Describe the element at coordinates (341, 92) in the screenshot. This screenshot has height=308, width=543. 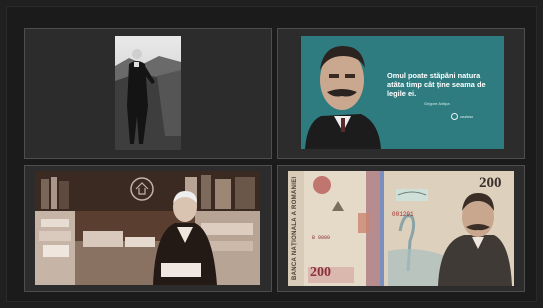
I see `portrait-illustration` at that location.